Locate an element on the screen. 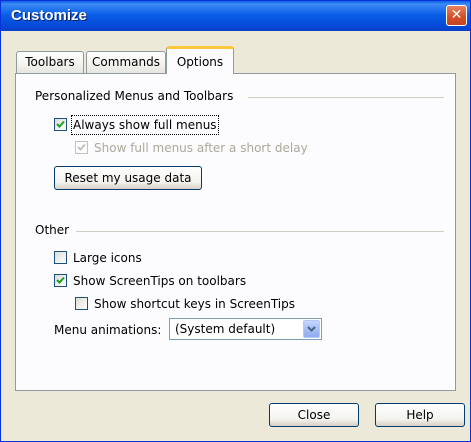 This screenshot has width=471, height=442. other-heading: Other is located at coordinates (55, 230).